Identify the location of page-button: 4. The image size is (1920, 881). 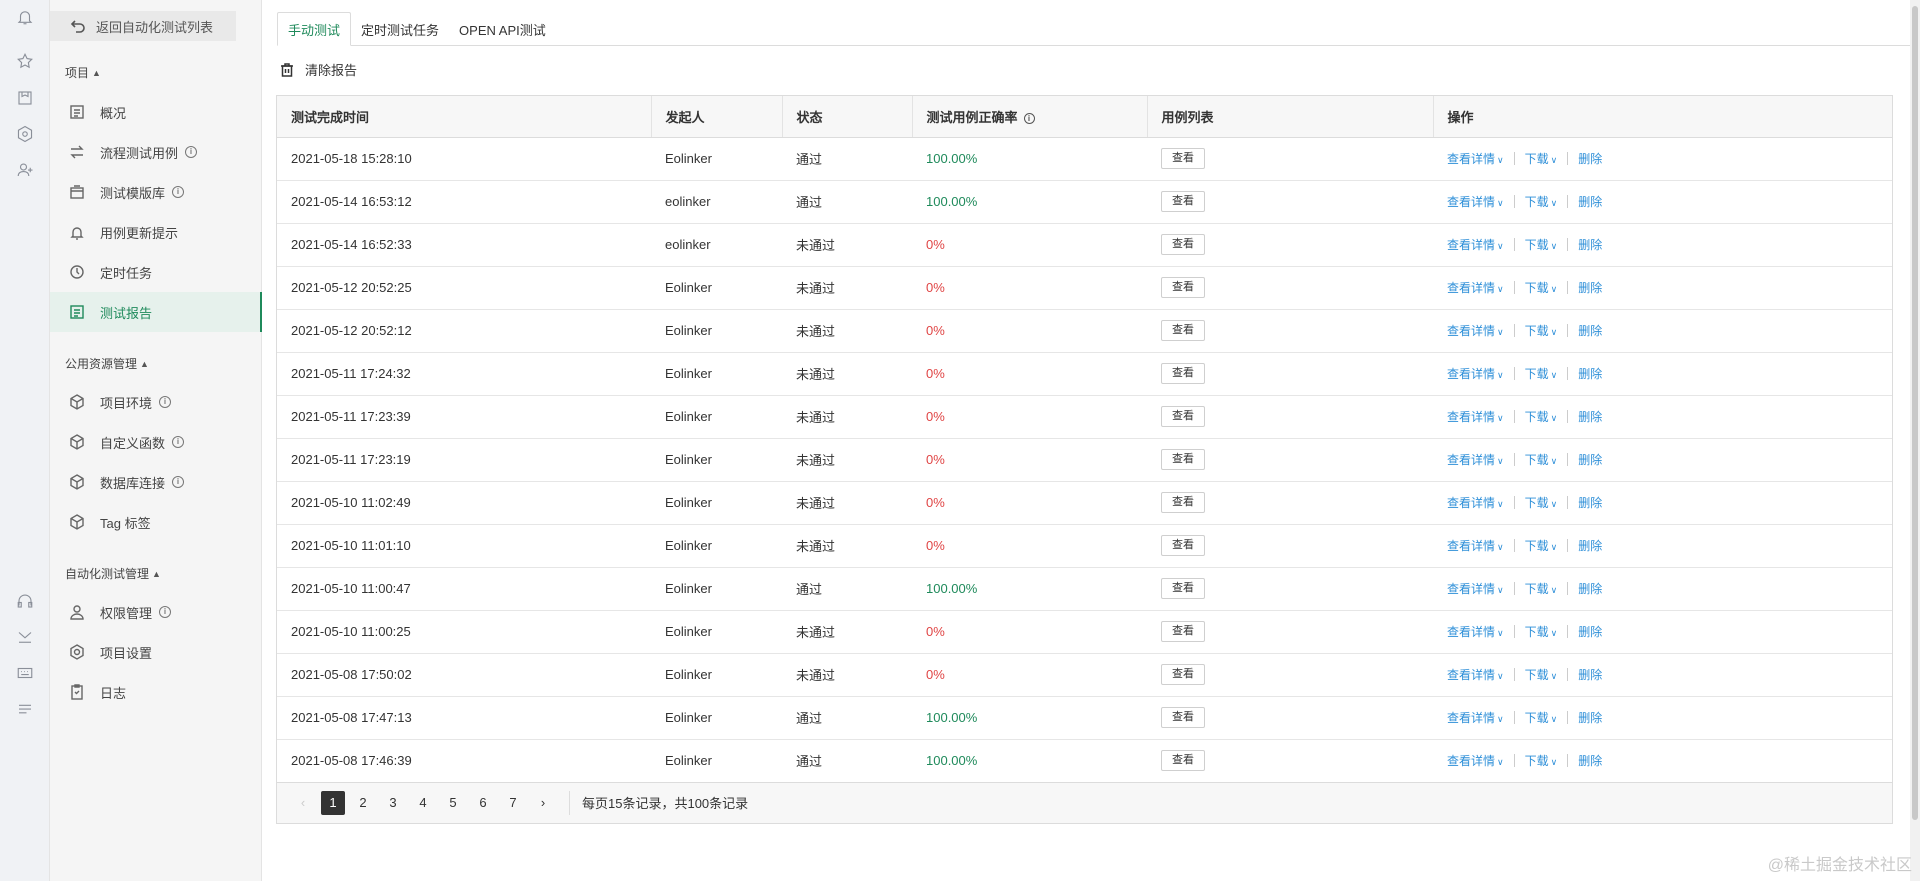
(423, 803).